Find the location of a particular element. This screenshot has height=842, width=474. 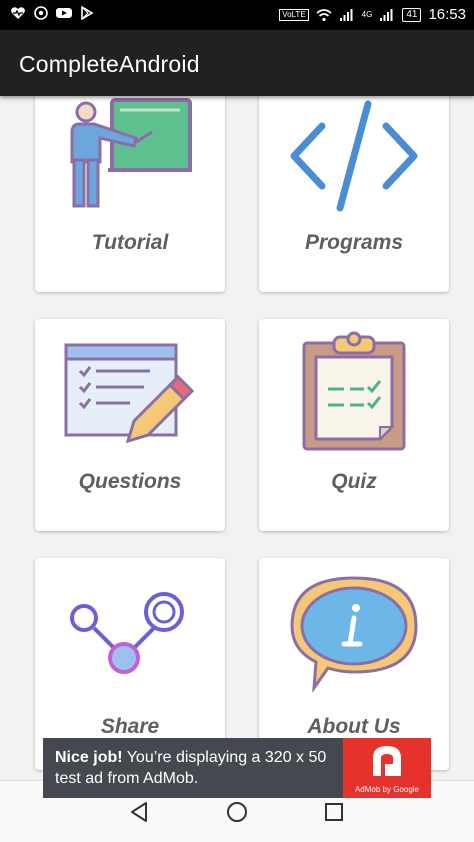

whatsapp-icon is located at coordinates (41, 13).